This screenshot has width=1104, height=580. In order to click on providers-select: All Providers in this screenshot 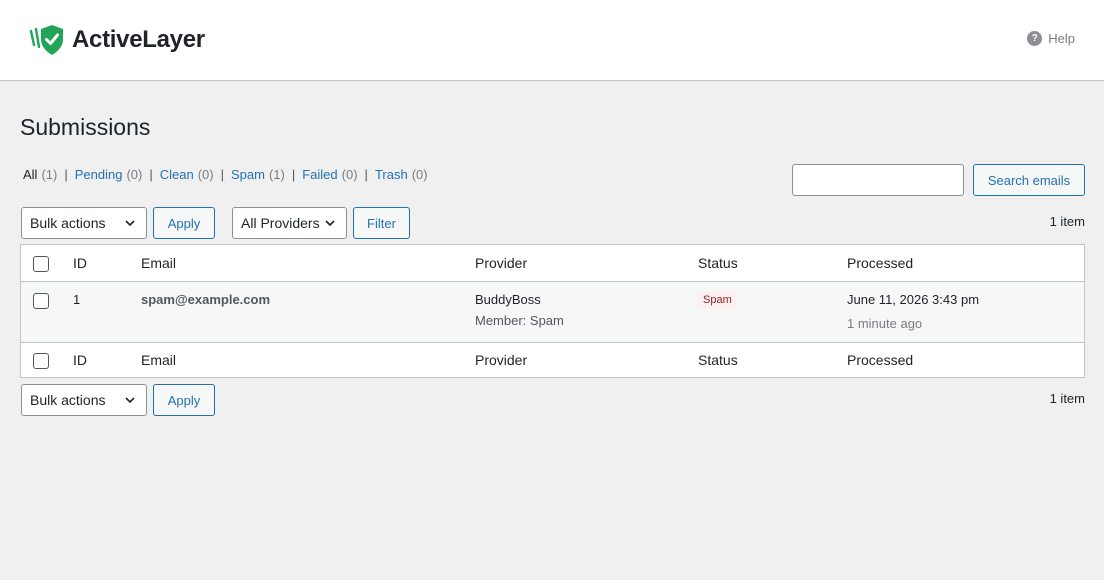, I will do `click(289, 223)`.